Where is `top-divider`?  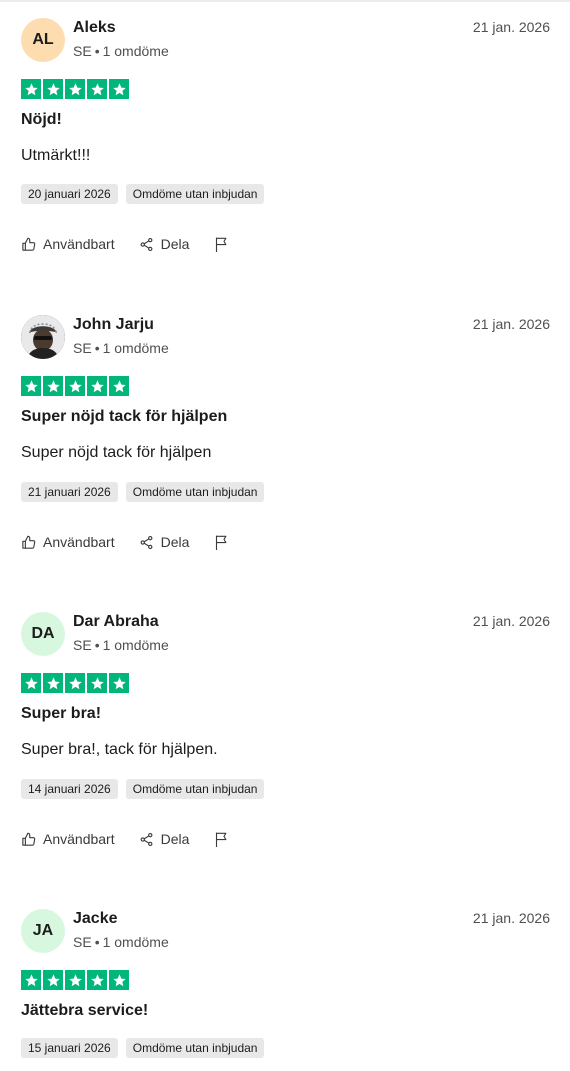
top-divider is located at coordinates (285, 1).